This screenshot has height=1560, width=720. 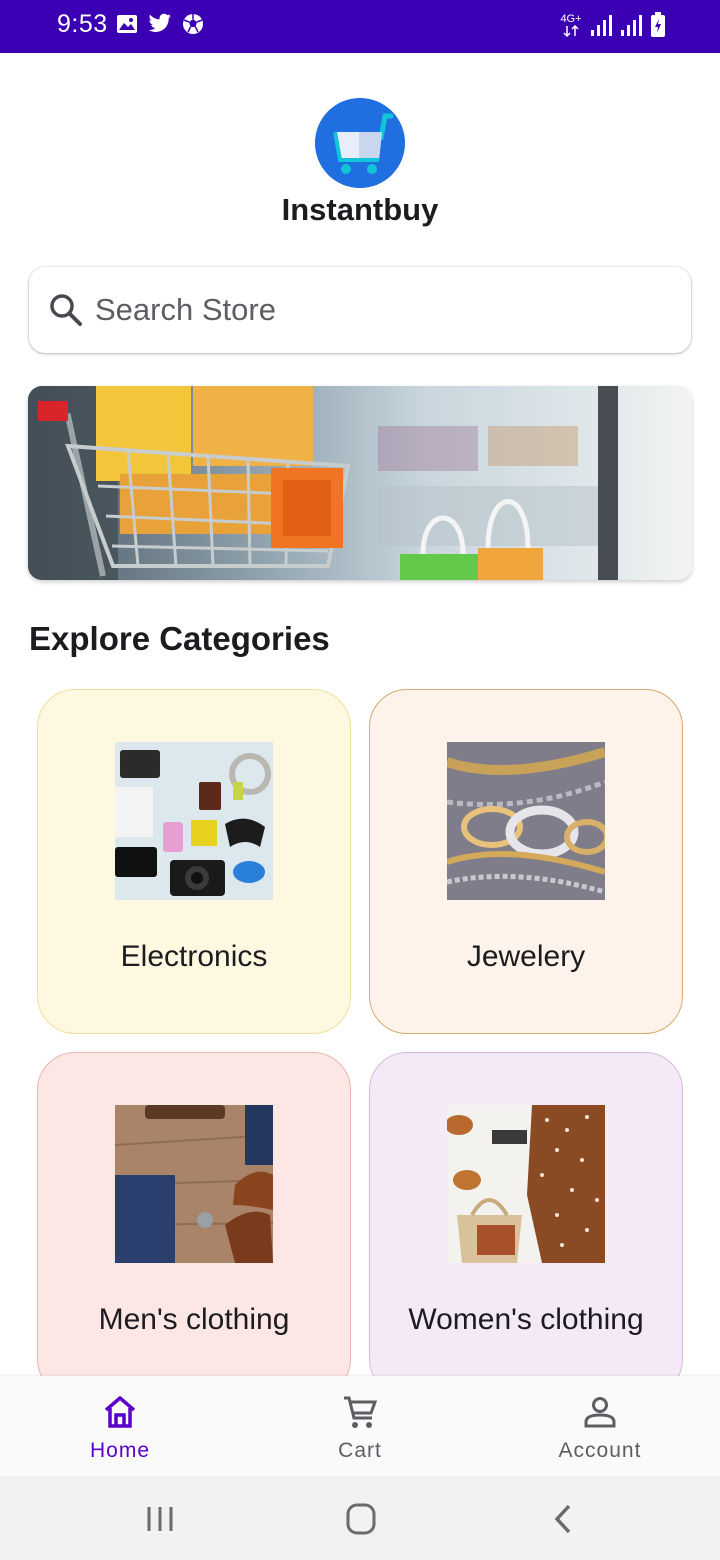 What do you see at coordinates (179, 638) in the screenshot?
I see `section-title: Explore Categories` at bounding box center [179, 638].